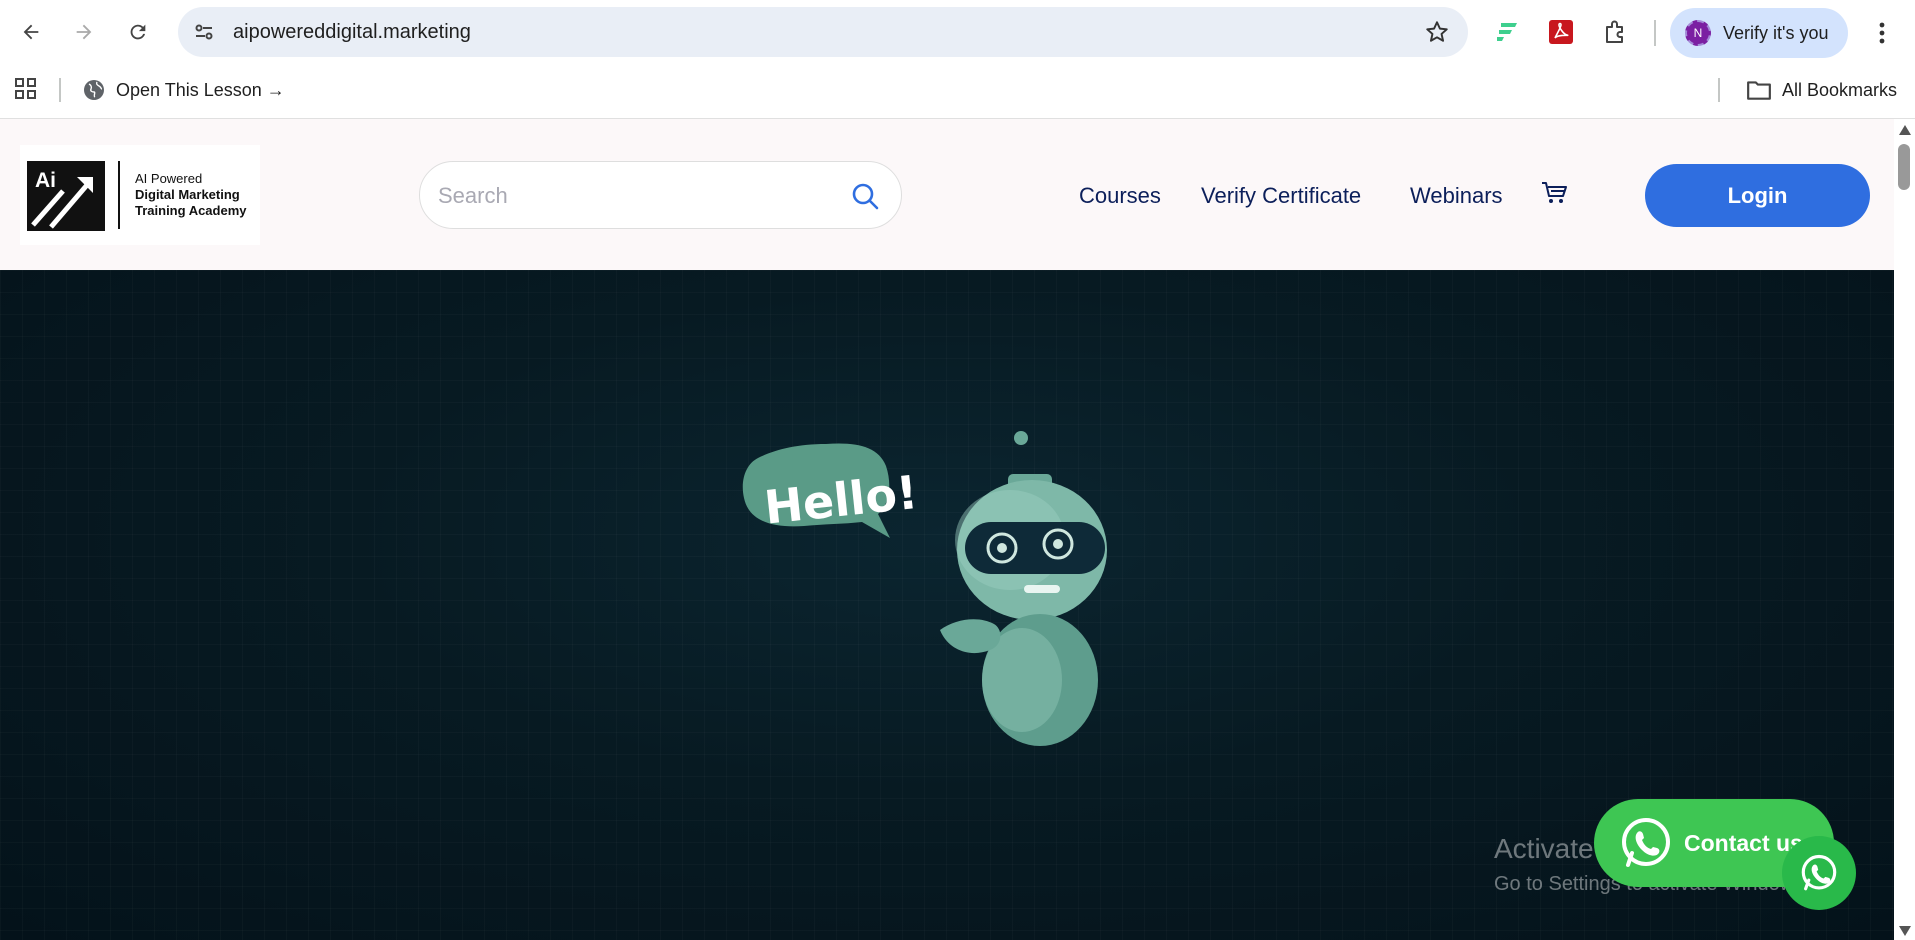 The image size is (1915, 940). I want to click on forward-button, so click(84, 32).